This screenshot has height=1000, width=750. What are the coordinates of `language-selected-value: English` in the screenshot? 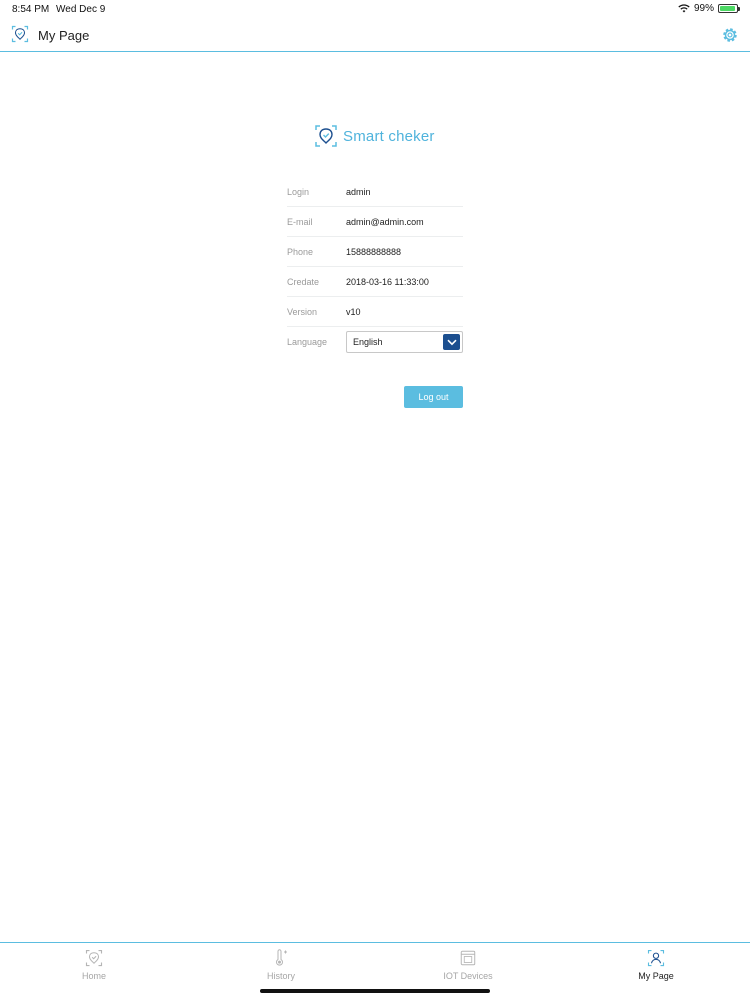 It's located at (368, 342).